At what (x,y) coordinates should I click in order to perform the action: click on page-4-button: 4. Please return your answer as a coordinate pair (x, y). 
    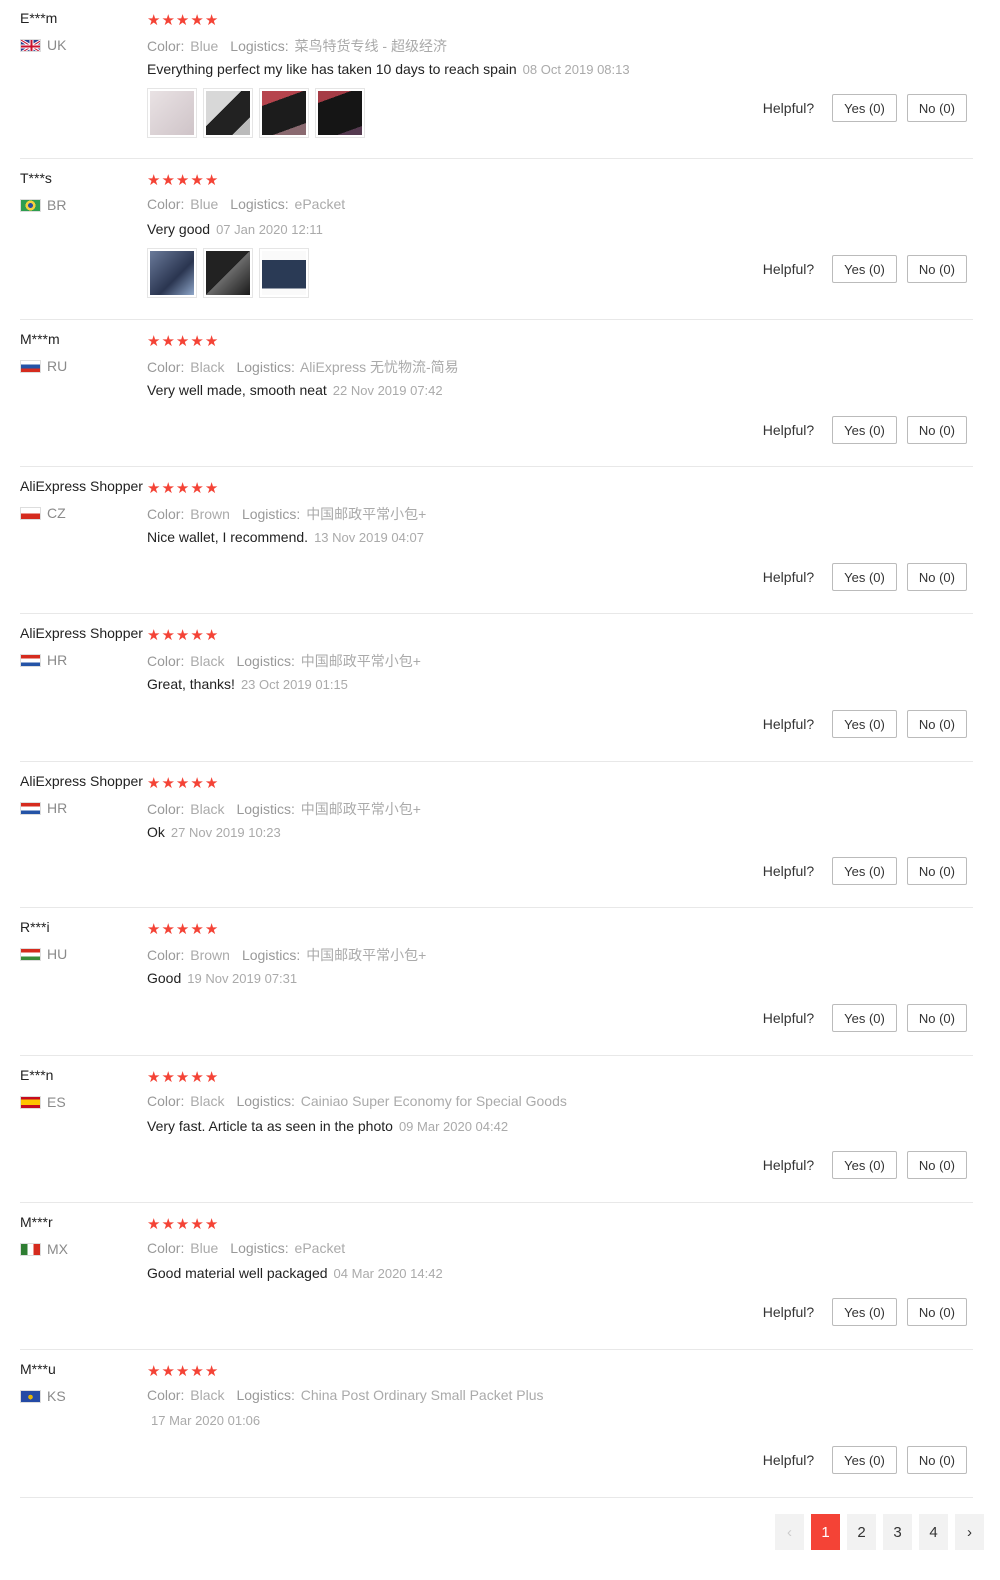
    Looking at the image, I should click on (933, 1532).